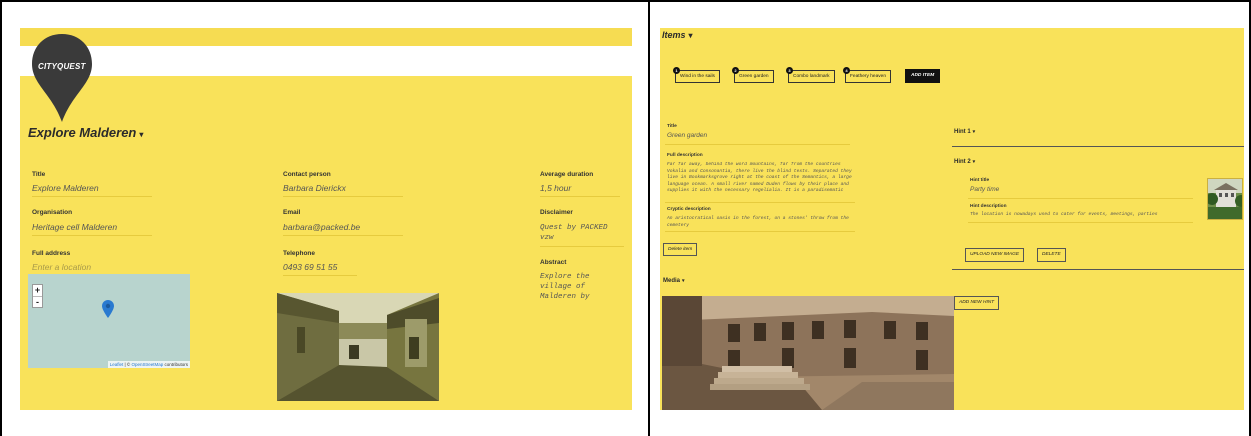  I want to click on media-section-header: Media ▾, so click(674, 281).